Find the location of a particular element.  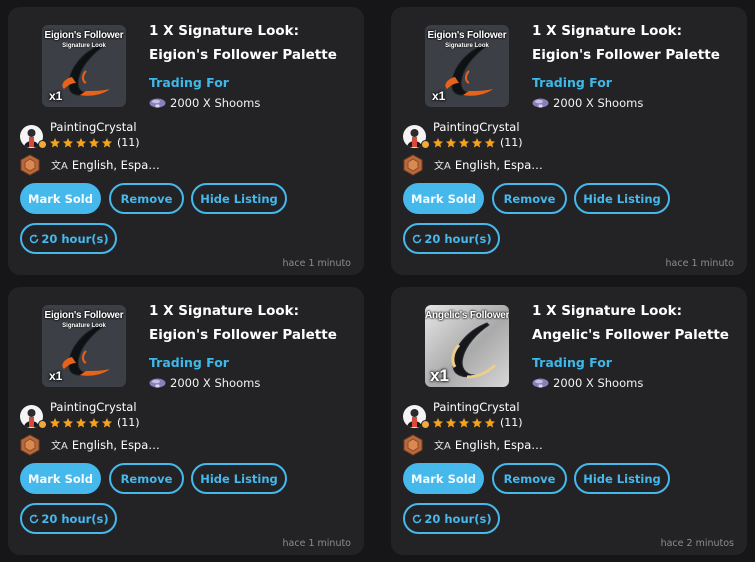

thumbnail-title: Angelic's Follower is located at coordinates (467, 315).